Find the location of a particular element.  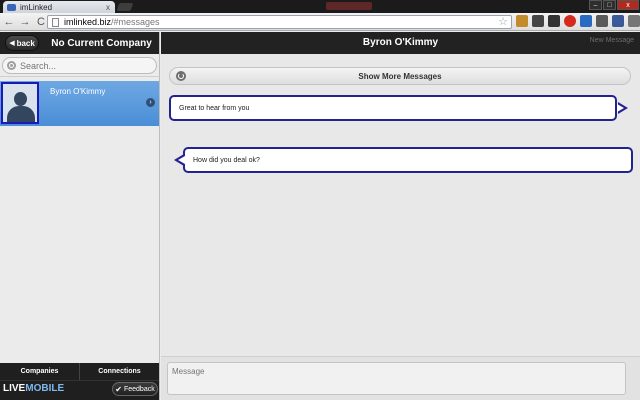

page-icon is located at coordinates (55, 22).